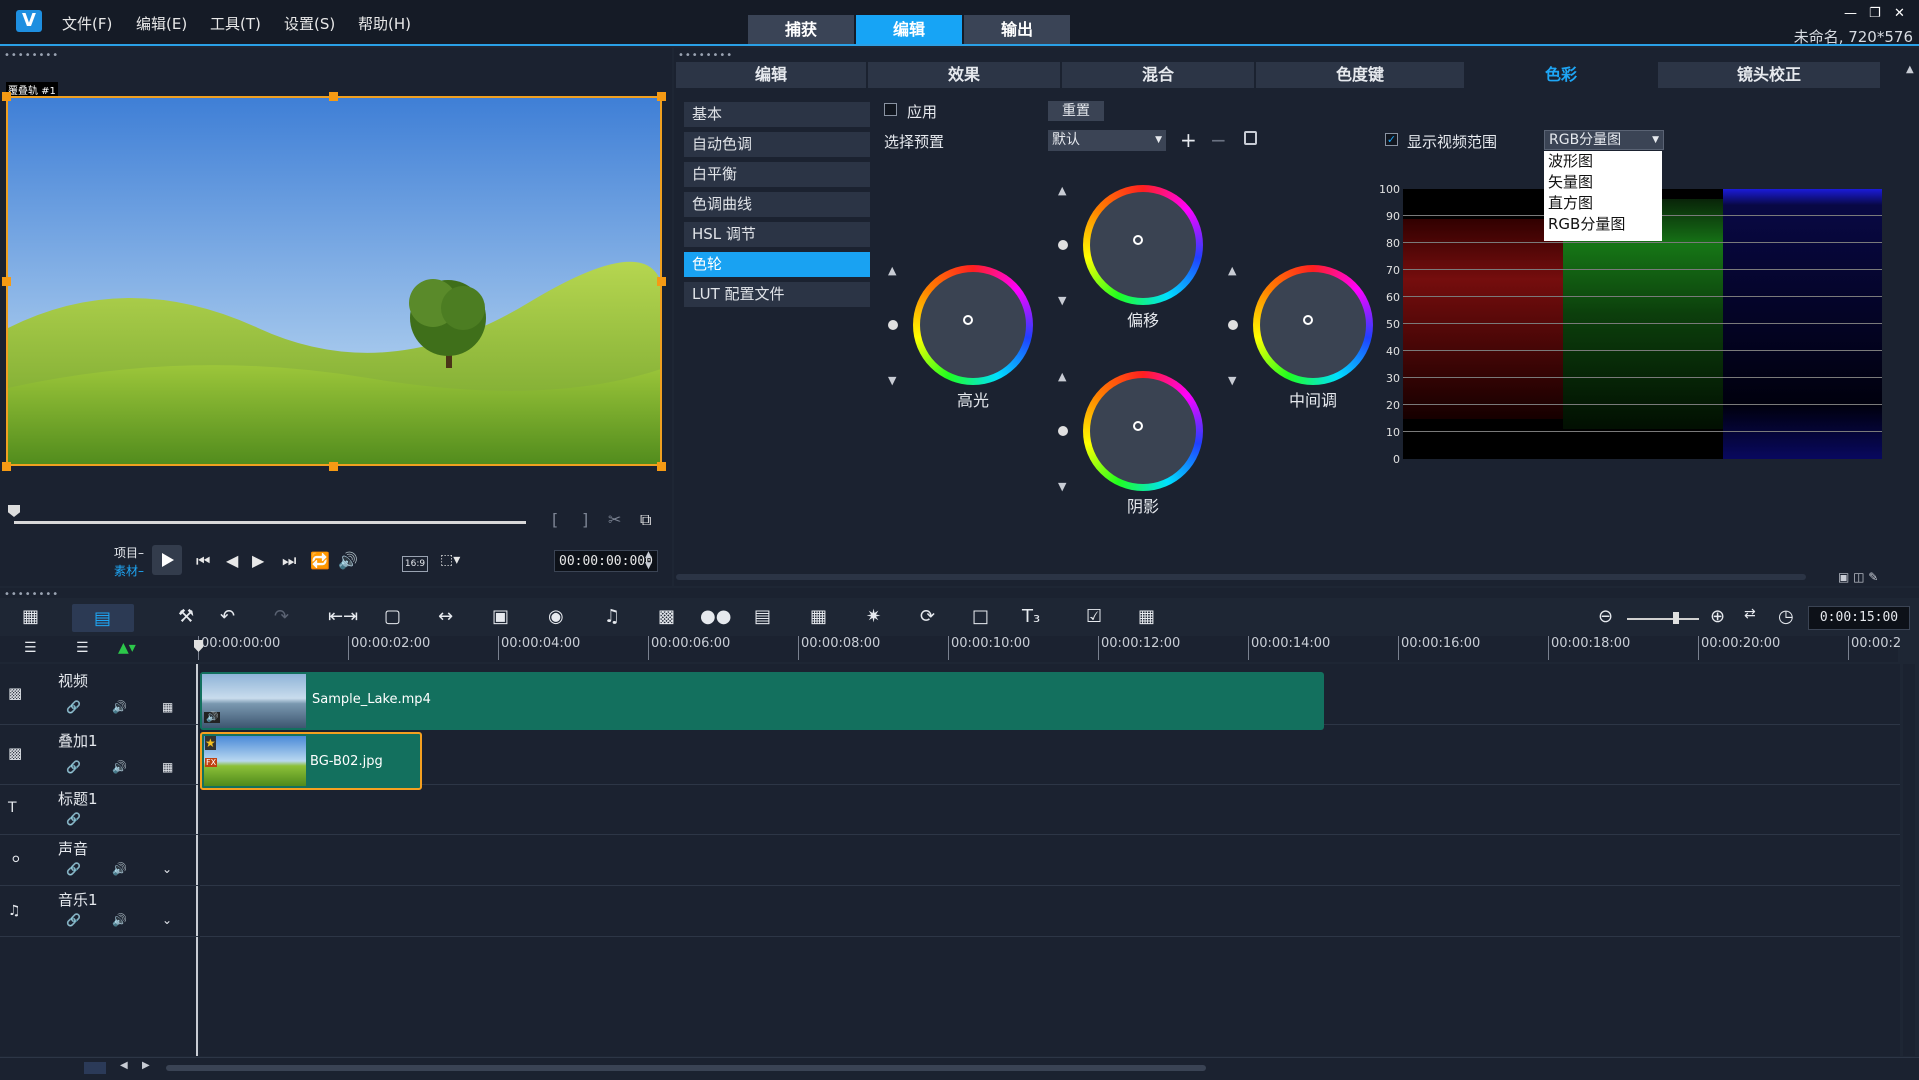 Image resolution: width=1919 pixels, height=1080 pixels. Describe the element at coordinates (968, 320) in the screenshot. I see `highlight-wheel-cursor` at that location.